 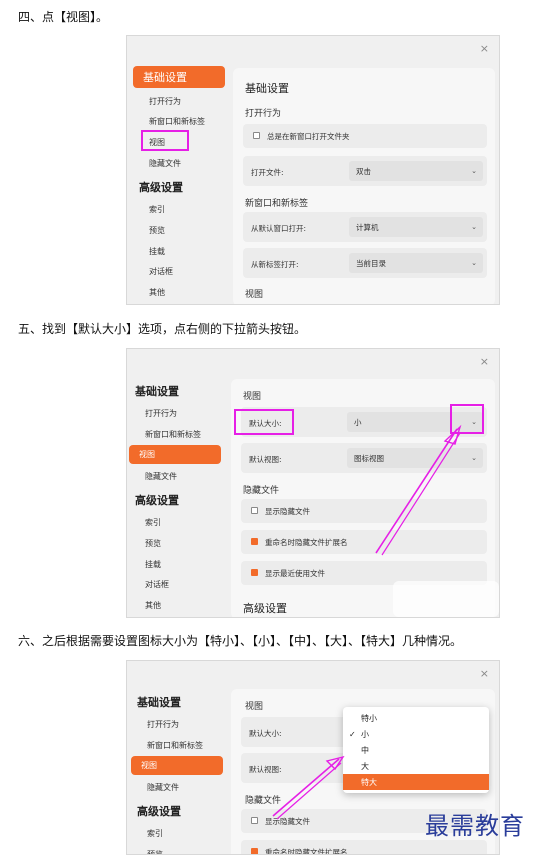 What do you see at coordinates (157, 209) in the screenshot?
I see `sidebar-item-index: 索引` at bounding box center [157, 209].